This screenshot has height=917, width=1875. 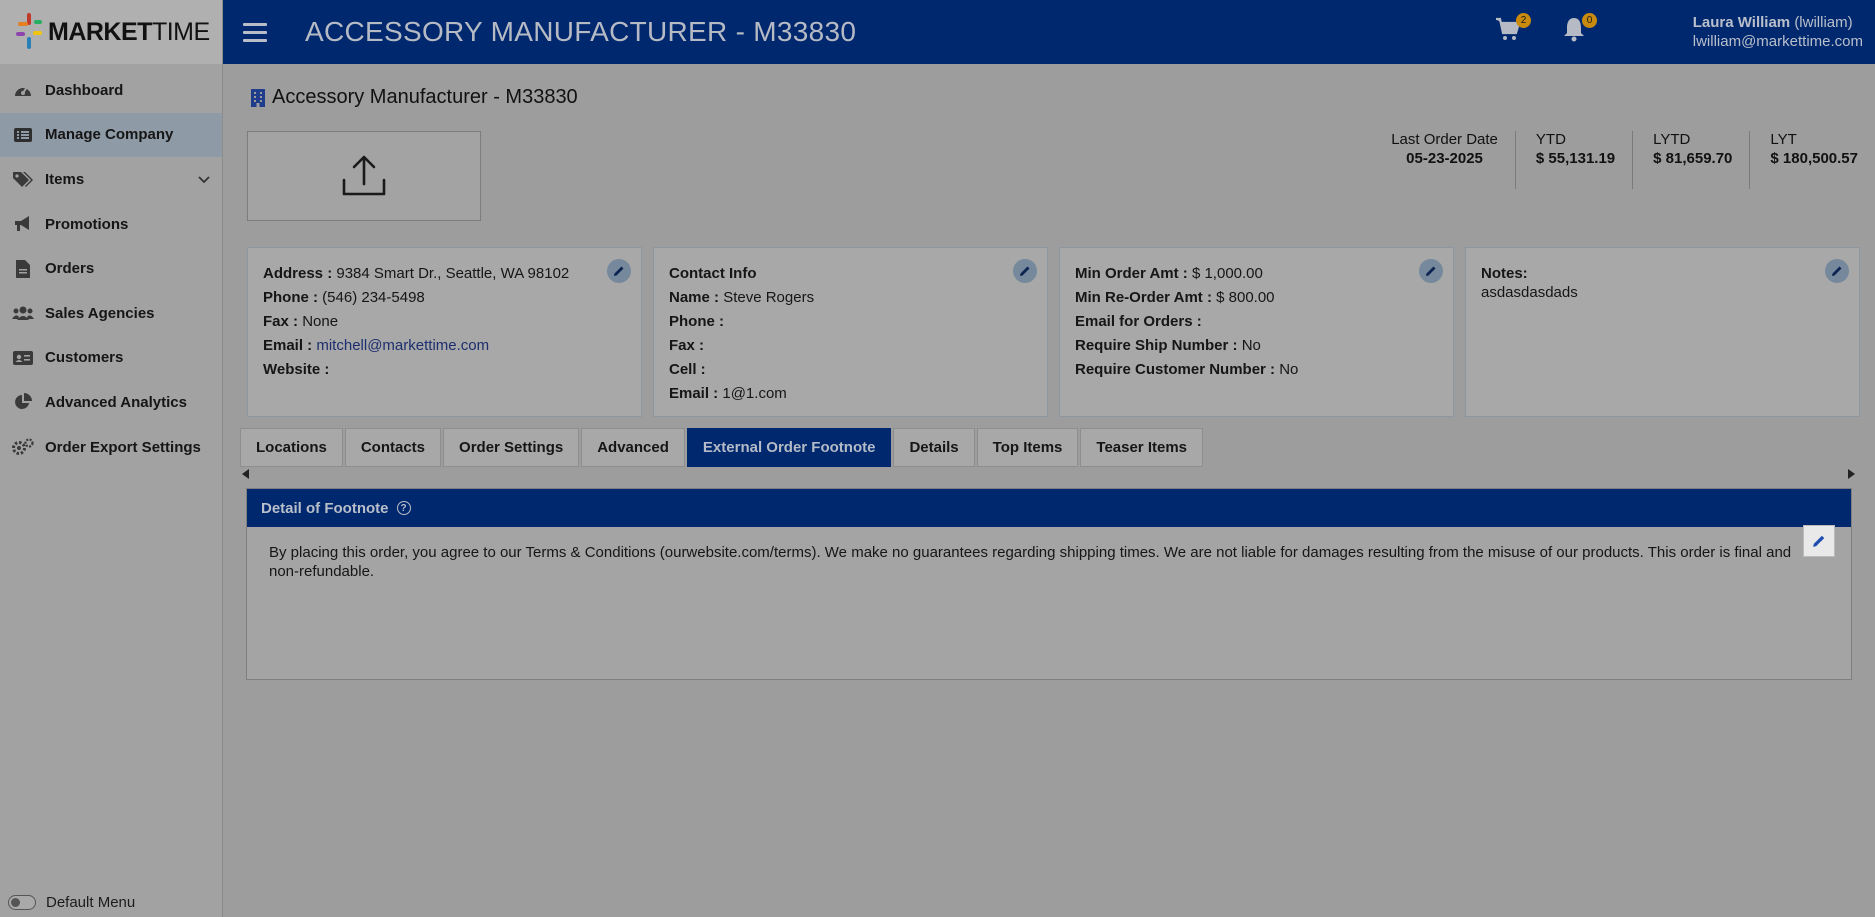 What do you see at coordinates (1693, 158) in the screenshot?
I see `stat-value: $ 81,659.70` at bounding box center [1693, 158].